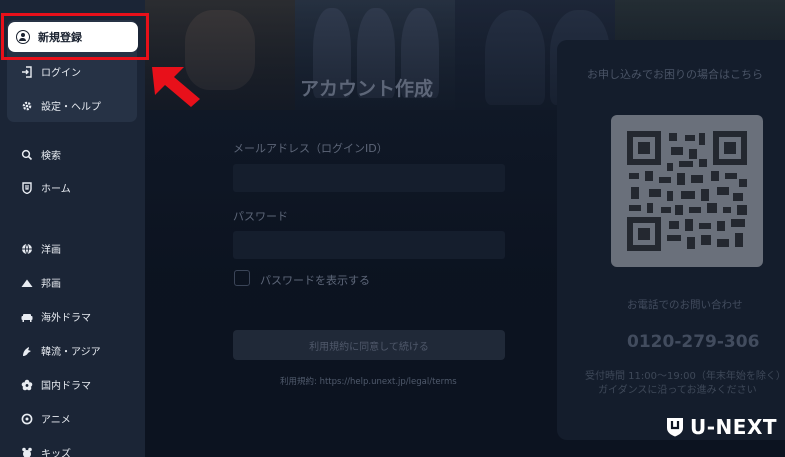 The image size is (785, 457). I want to click on sidebar-item-korean-asian: 韓流・アジア, so click(60, 350).